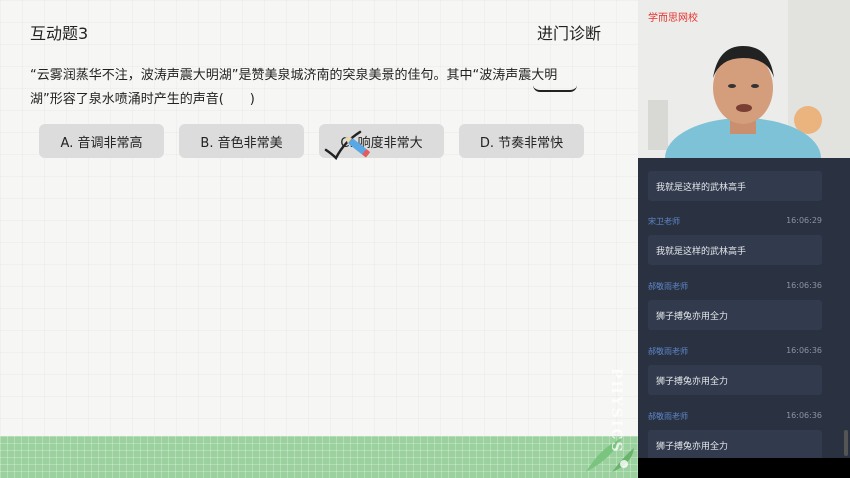 The image size is (850, 478). I want to click on option-d-button: D. 节奏非常快, so click(521, 141).